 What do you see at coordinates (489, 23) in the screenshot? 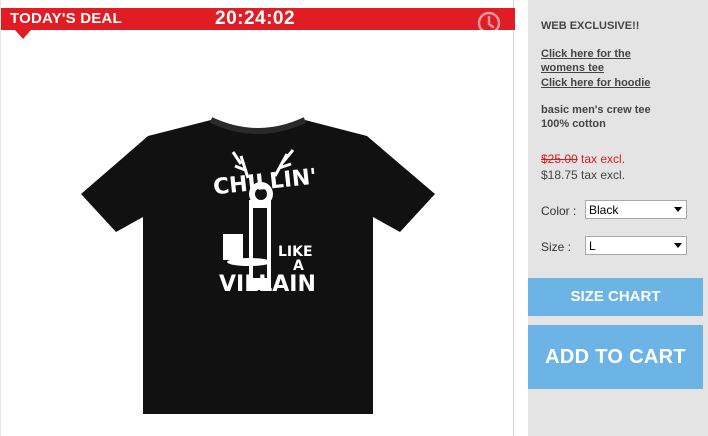
I see `clock-icon` at bounding box center [489, 23].